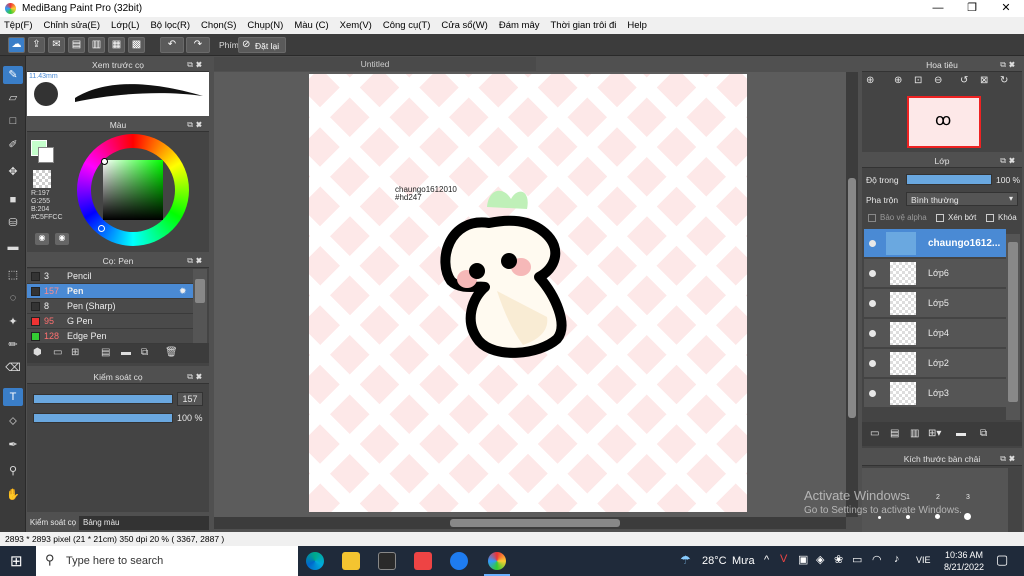  What do you see at coordinates (1013, 322) in the screenshot?
I see `layer-scroll-thumb` at bounding box center [1013, 322].